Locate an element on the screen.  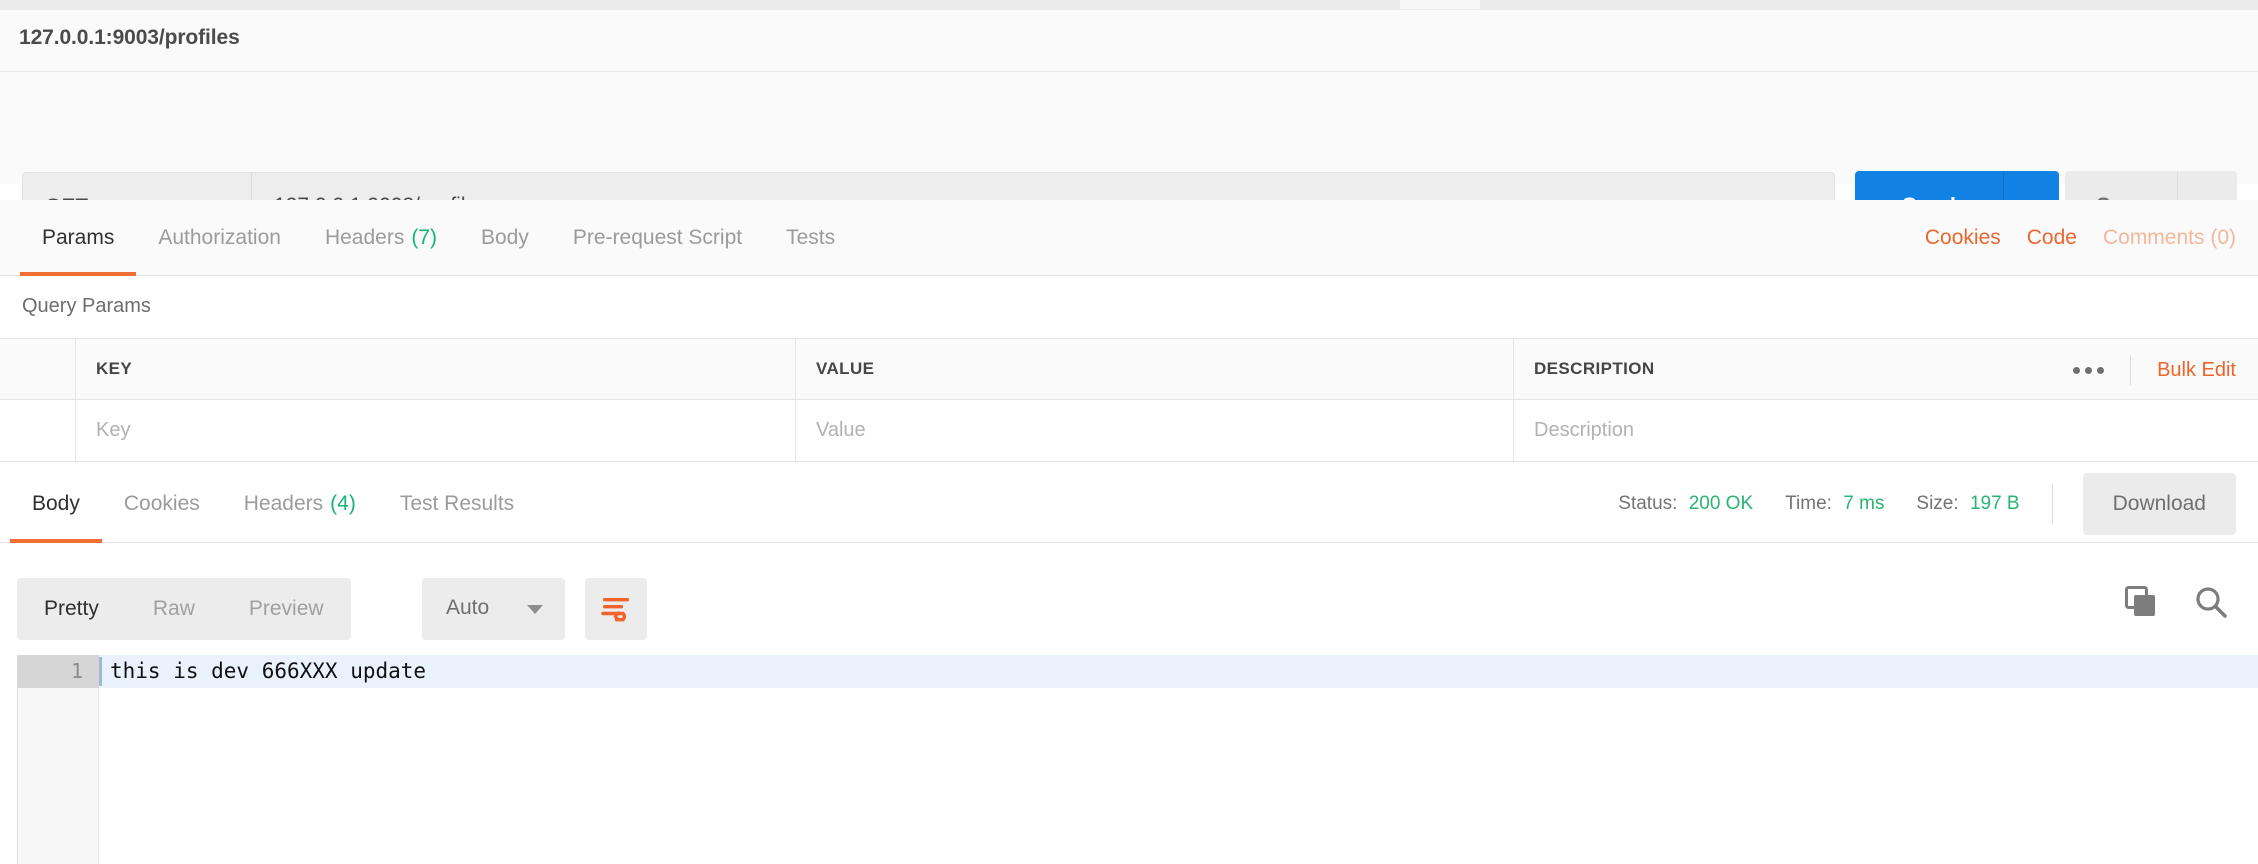
view-mode-switcher: Pretty Raw Preview is located at coordinates (184, 609).